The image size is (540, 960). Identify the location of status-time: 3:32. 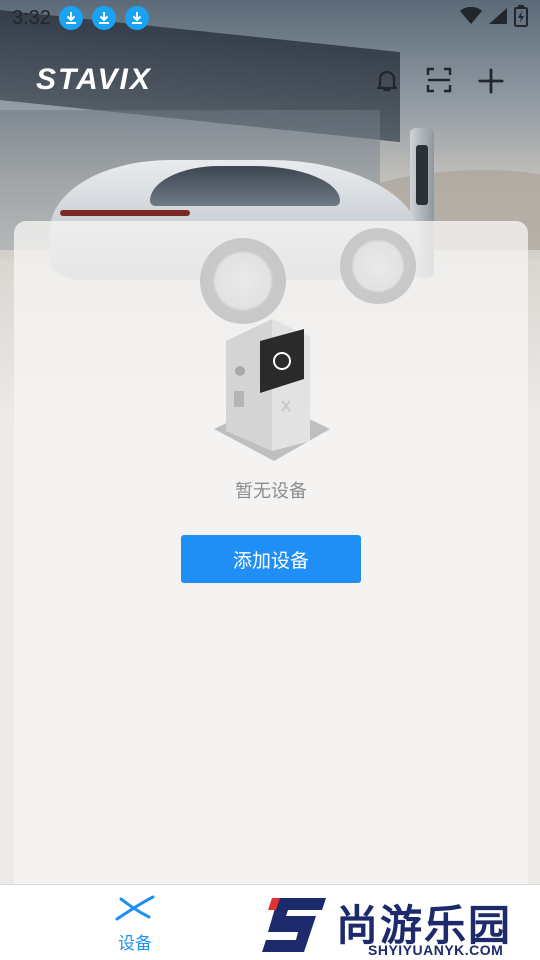
(31, 17).